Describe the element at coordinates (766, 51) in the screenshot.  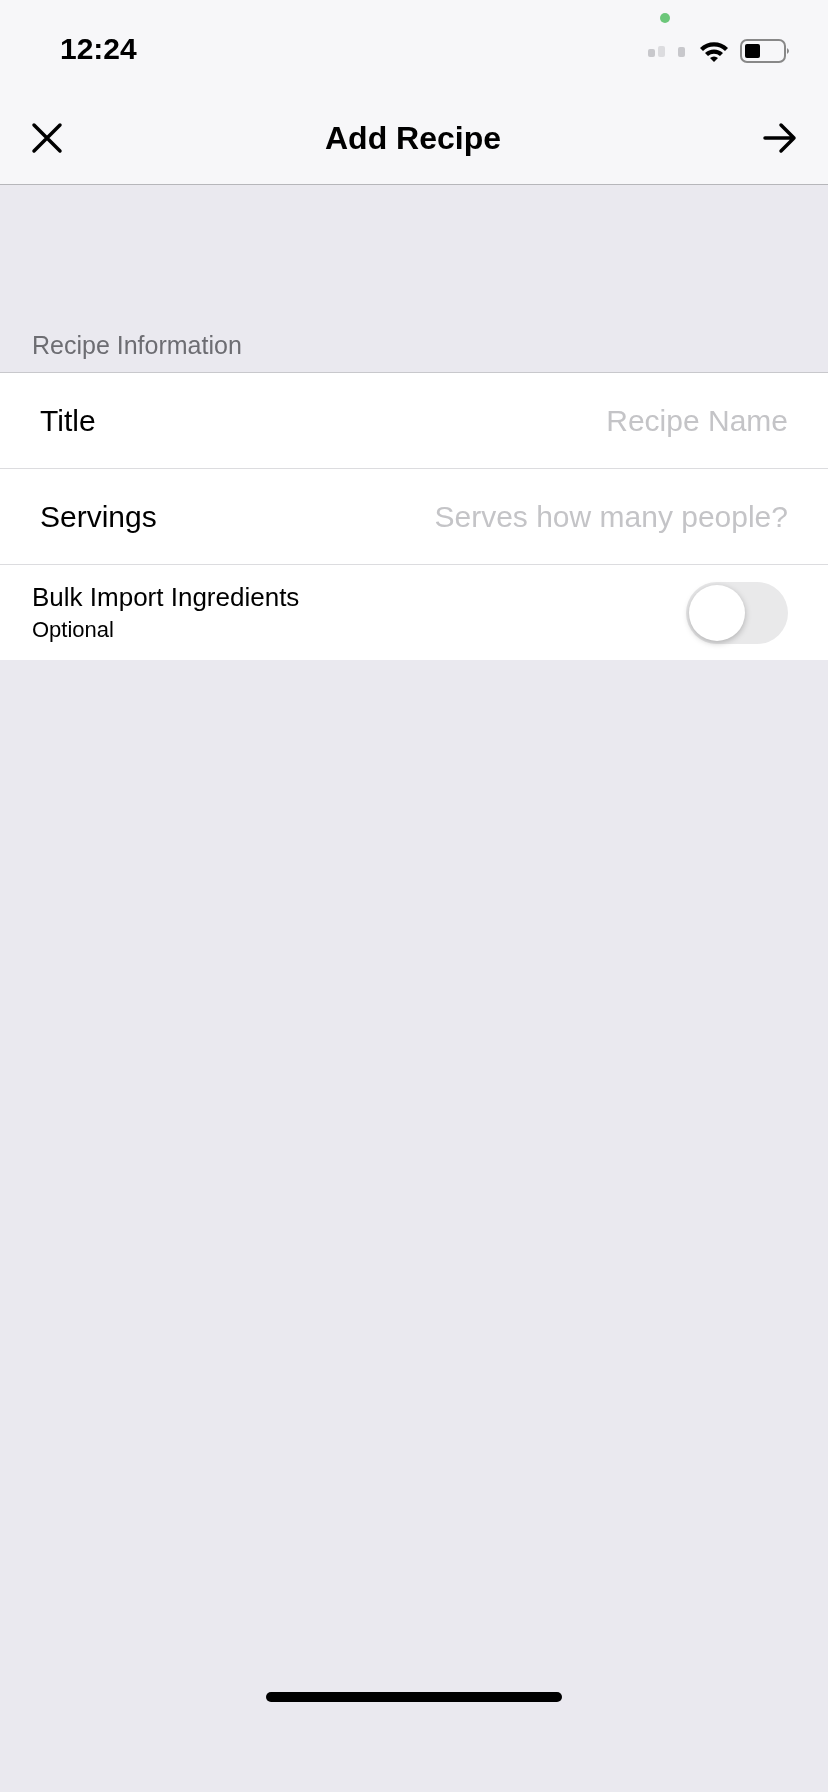
I see `battery-icon` at that location.